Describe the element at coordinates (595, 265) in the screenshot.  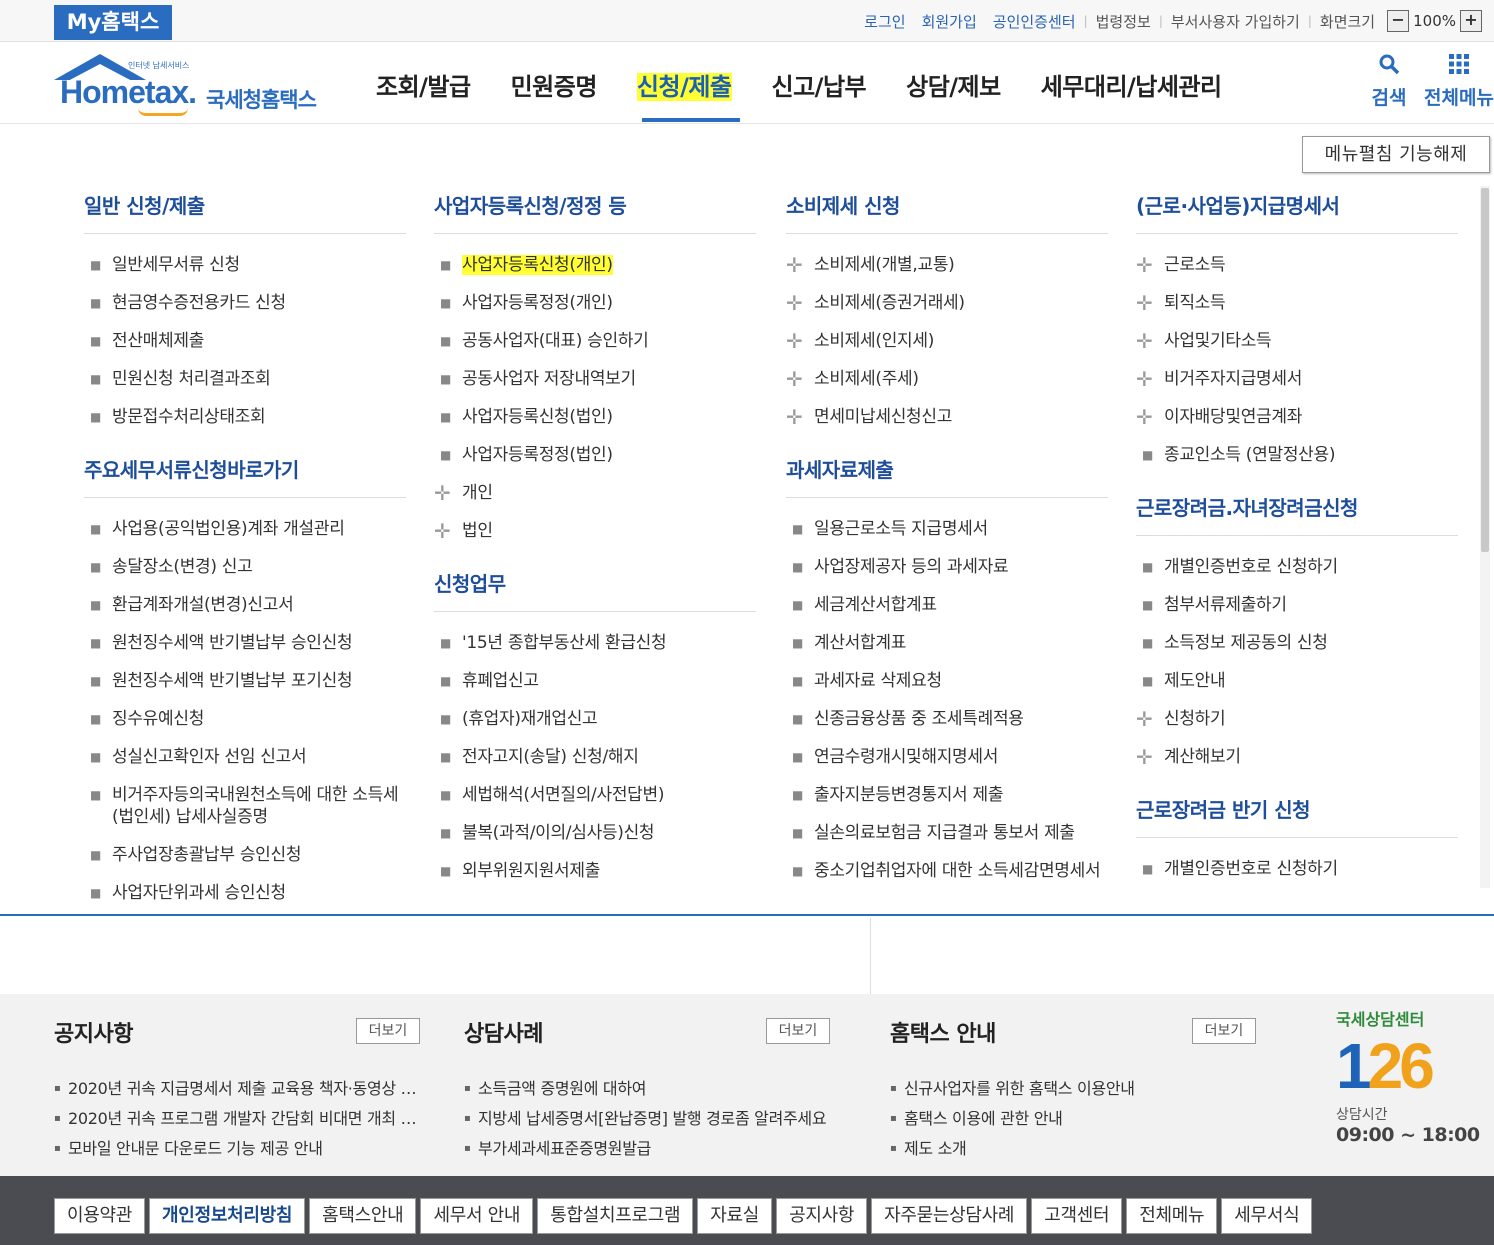
I see `menu-item: ■ 사업자등록신청(개인)` at that location.